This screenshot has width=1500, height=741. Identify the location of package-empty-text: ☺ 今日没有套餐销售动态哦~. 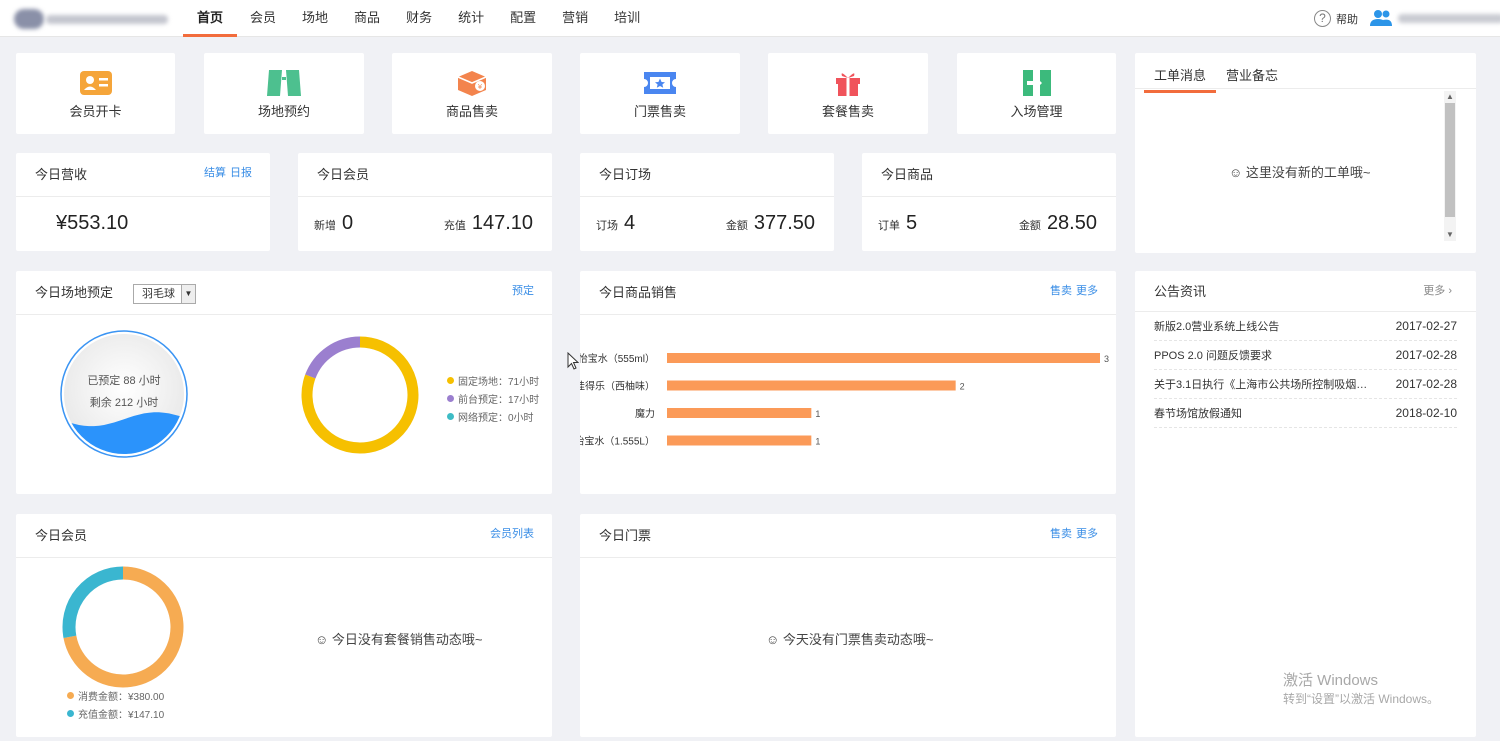
(399, 639).